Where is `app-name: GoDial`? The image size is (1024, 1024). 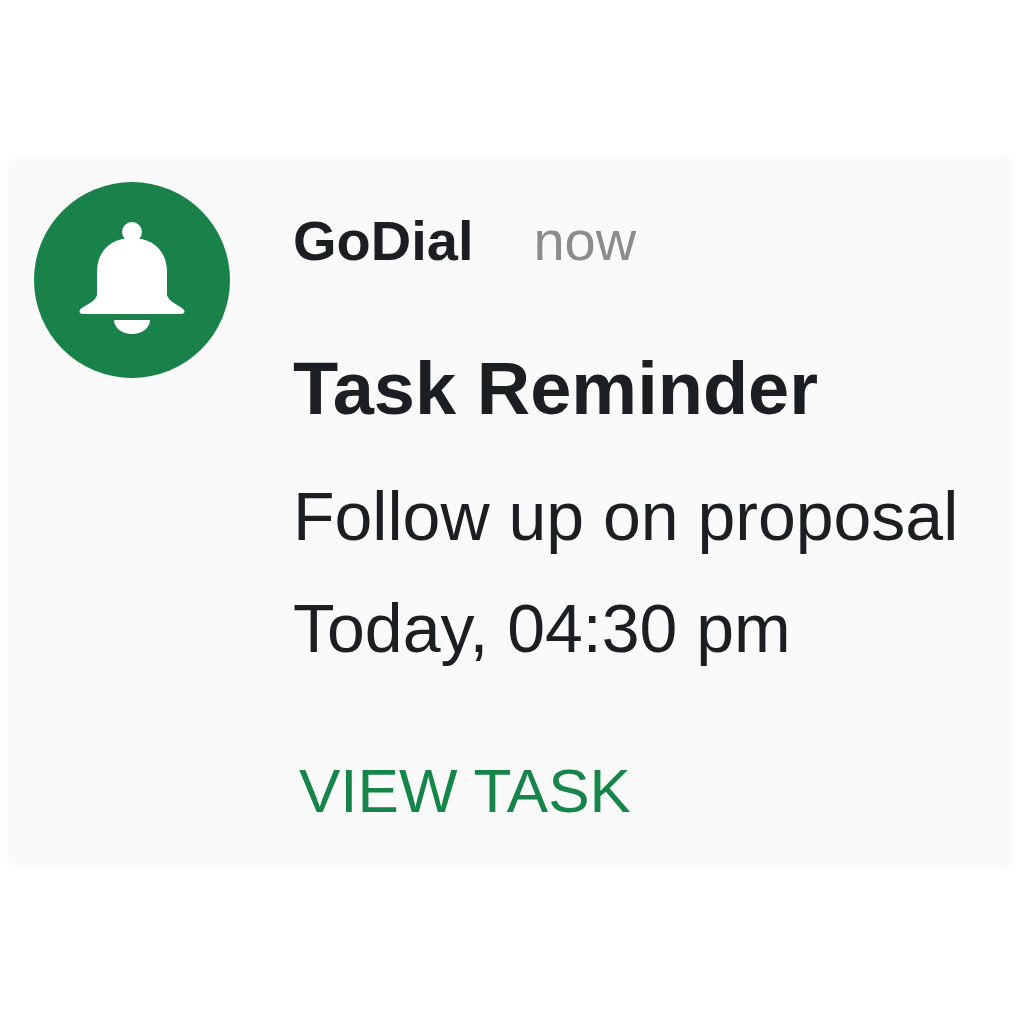 app-name: GoDial is located at coordinates (383, 241).